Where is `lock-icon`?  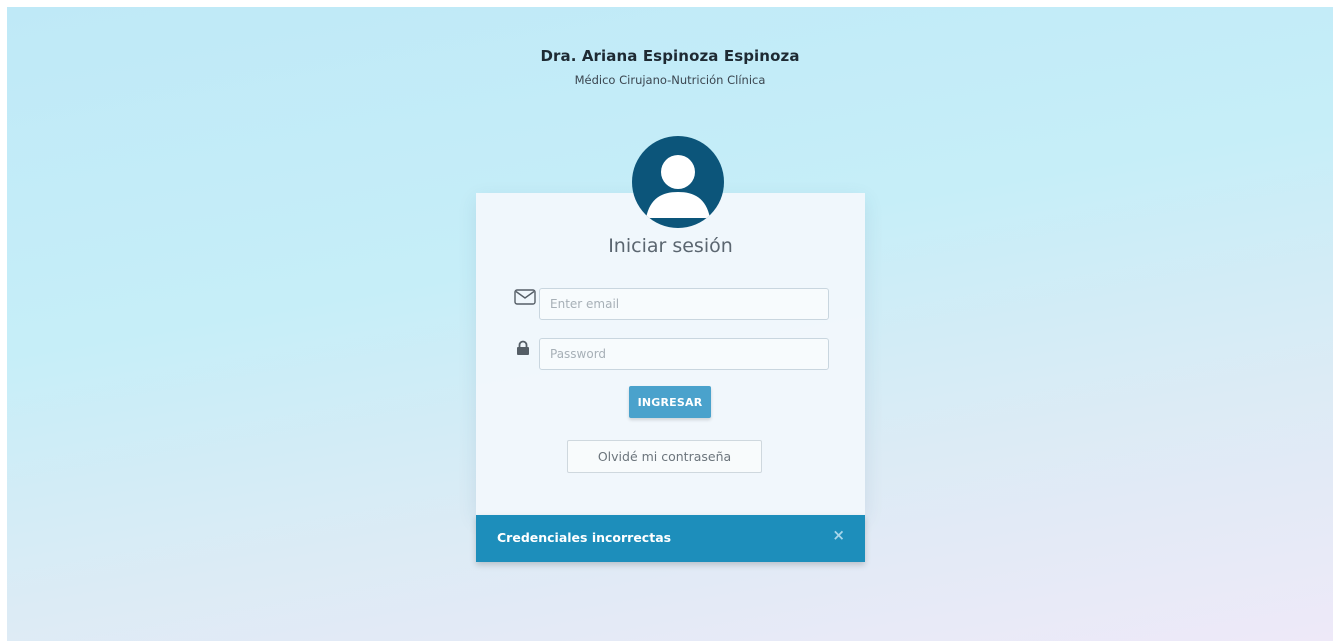
lock-icon is located at coordinates (527, 350).